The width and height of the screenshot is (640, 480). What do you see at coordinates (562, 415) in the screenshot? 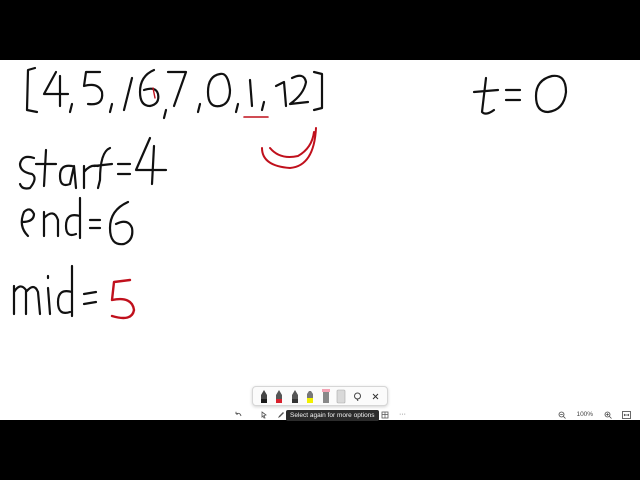
I see `zoom-out-icon` at bounding box center [562, 415].